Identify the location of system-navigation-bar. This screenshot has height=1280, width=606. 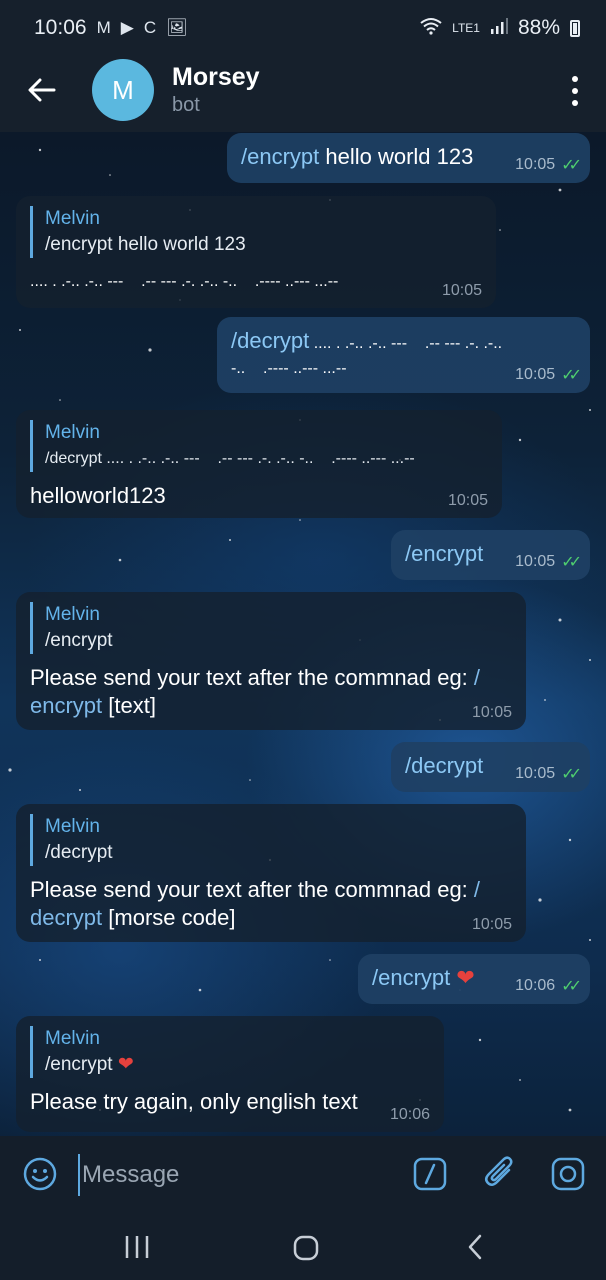
(303, 1247).